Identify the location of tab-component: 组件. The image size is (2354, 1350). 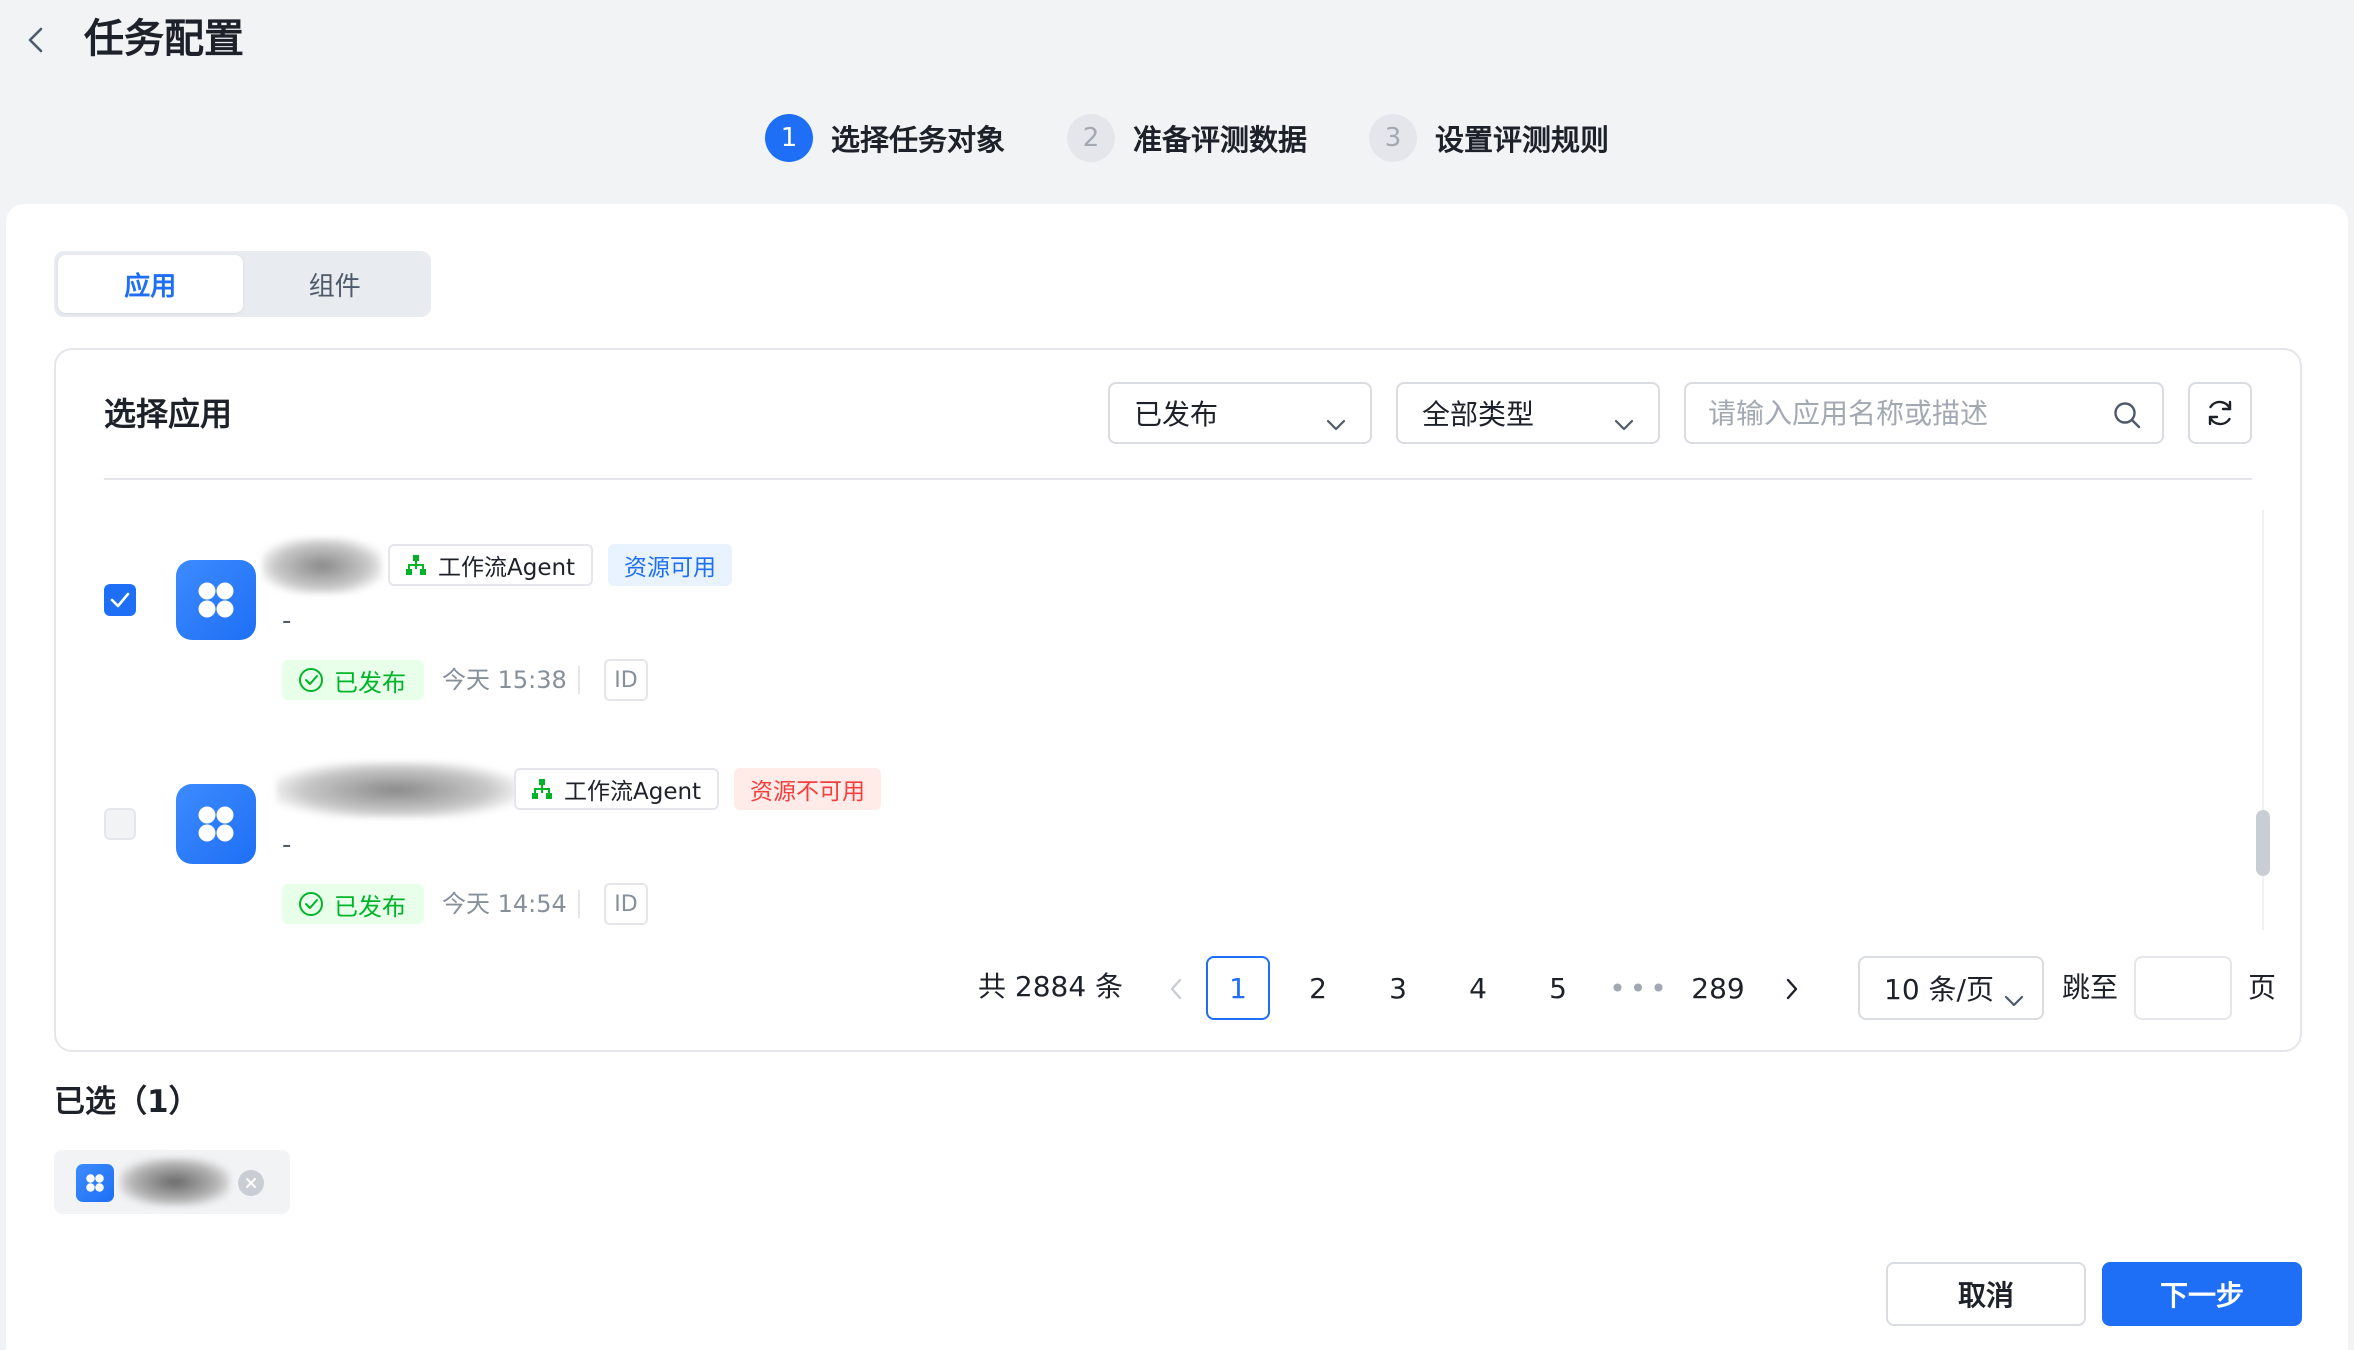
(335, 284).